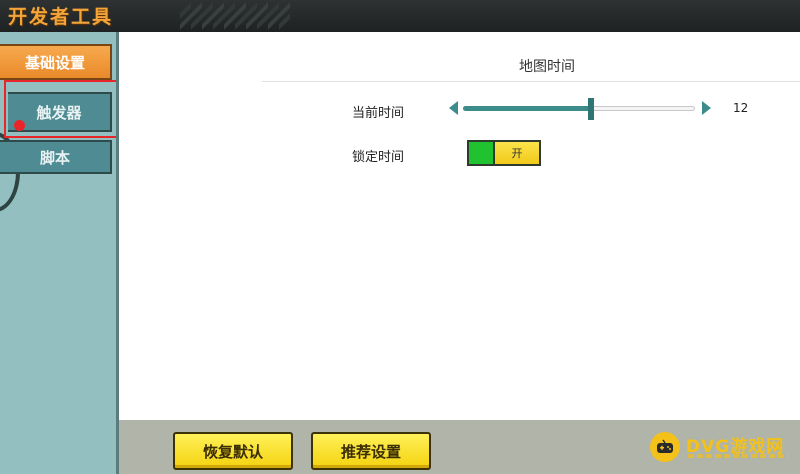 The width and height of the screenshot is (800, 474). What do you see at coordinates (378, 157) in the screenshot?
I see `lock-time-label: 锁定时间` at bounding box center [378, 157].